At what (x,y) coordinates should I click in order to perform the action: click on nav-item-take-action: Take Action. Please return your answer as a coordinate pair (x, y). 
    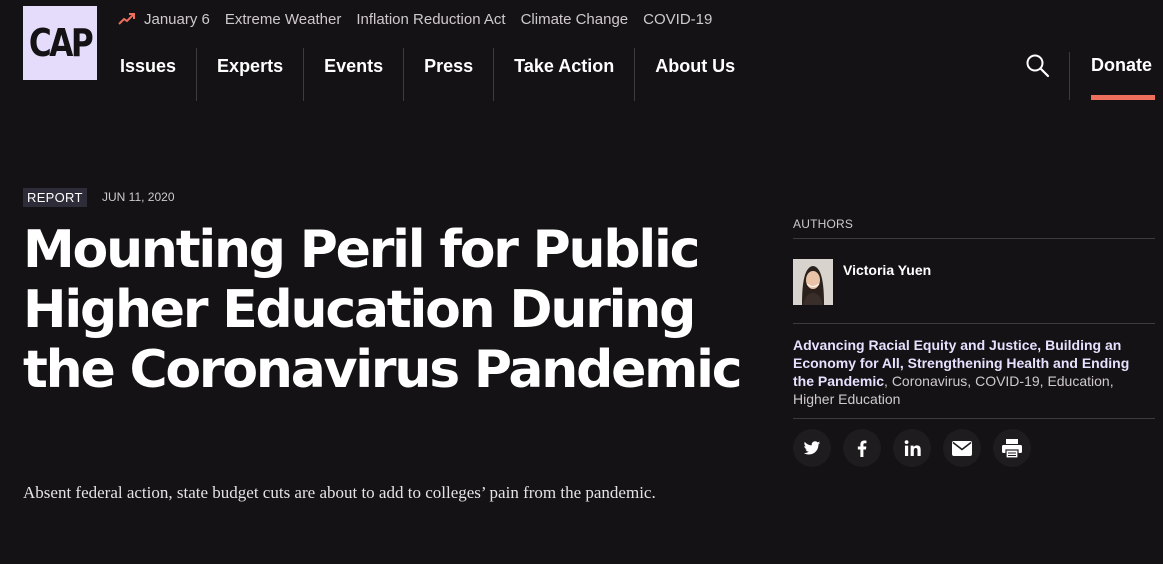
    Looking at the image, I should click on (565, 74).